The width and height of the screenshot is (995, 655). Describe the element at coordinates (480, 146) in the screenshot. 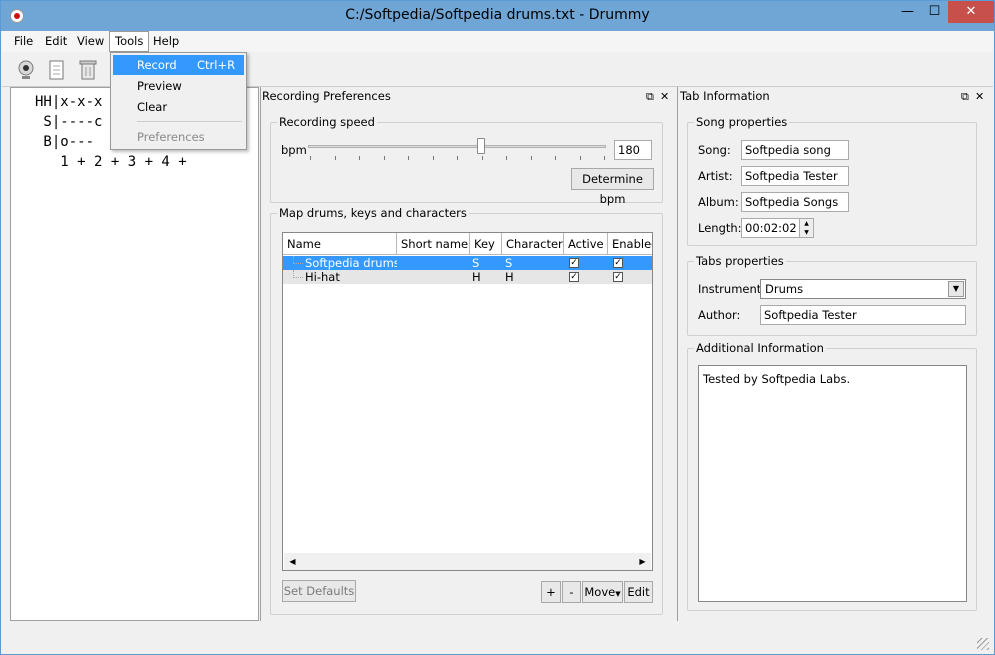

I see `bpm-slider-thumb` at that location.